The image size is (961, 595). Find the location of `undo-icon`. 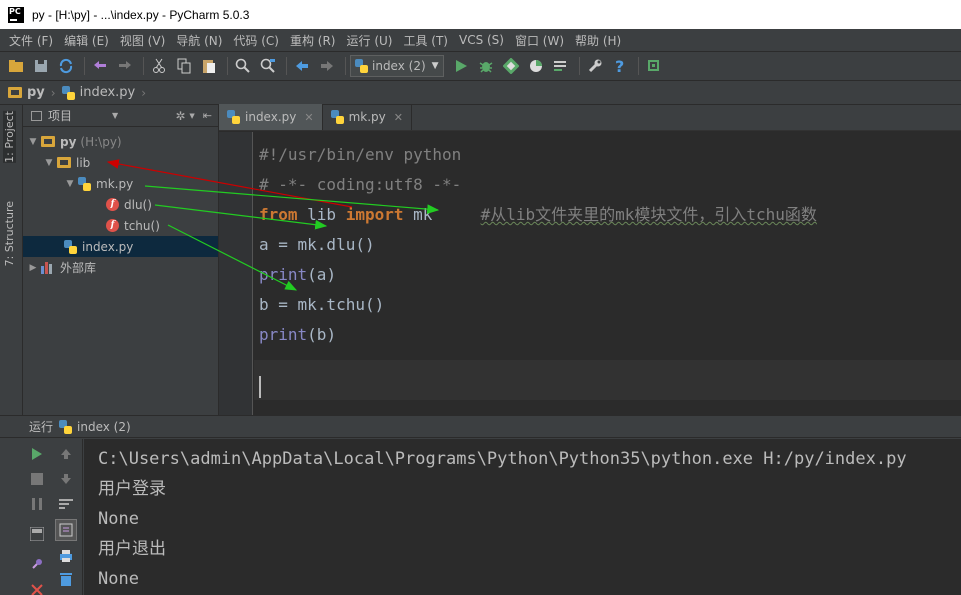

undo-icon is located at coordinates (100, 66).